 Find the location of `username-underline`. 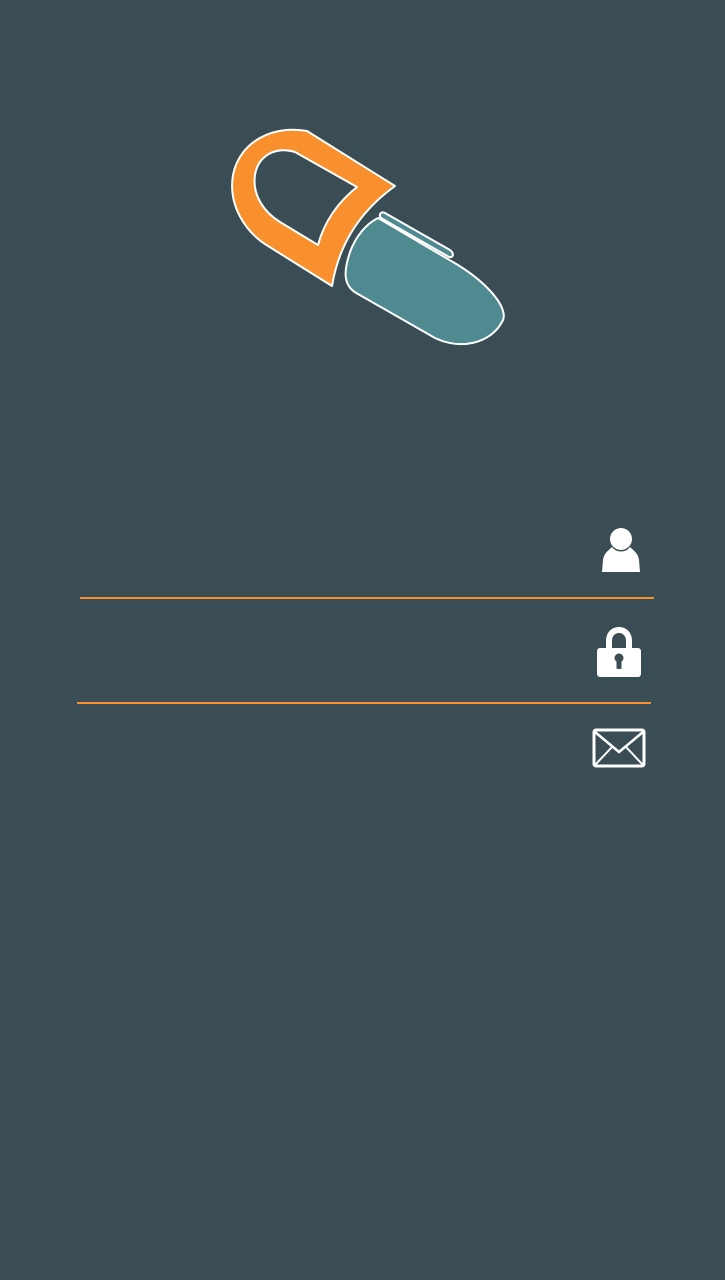

username-underline is located at coordinates (367, 598).